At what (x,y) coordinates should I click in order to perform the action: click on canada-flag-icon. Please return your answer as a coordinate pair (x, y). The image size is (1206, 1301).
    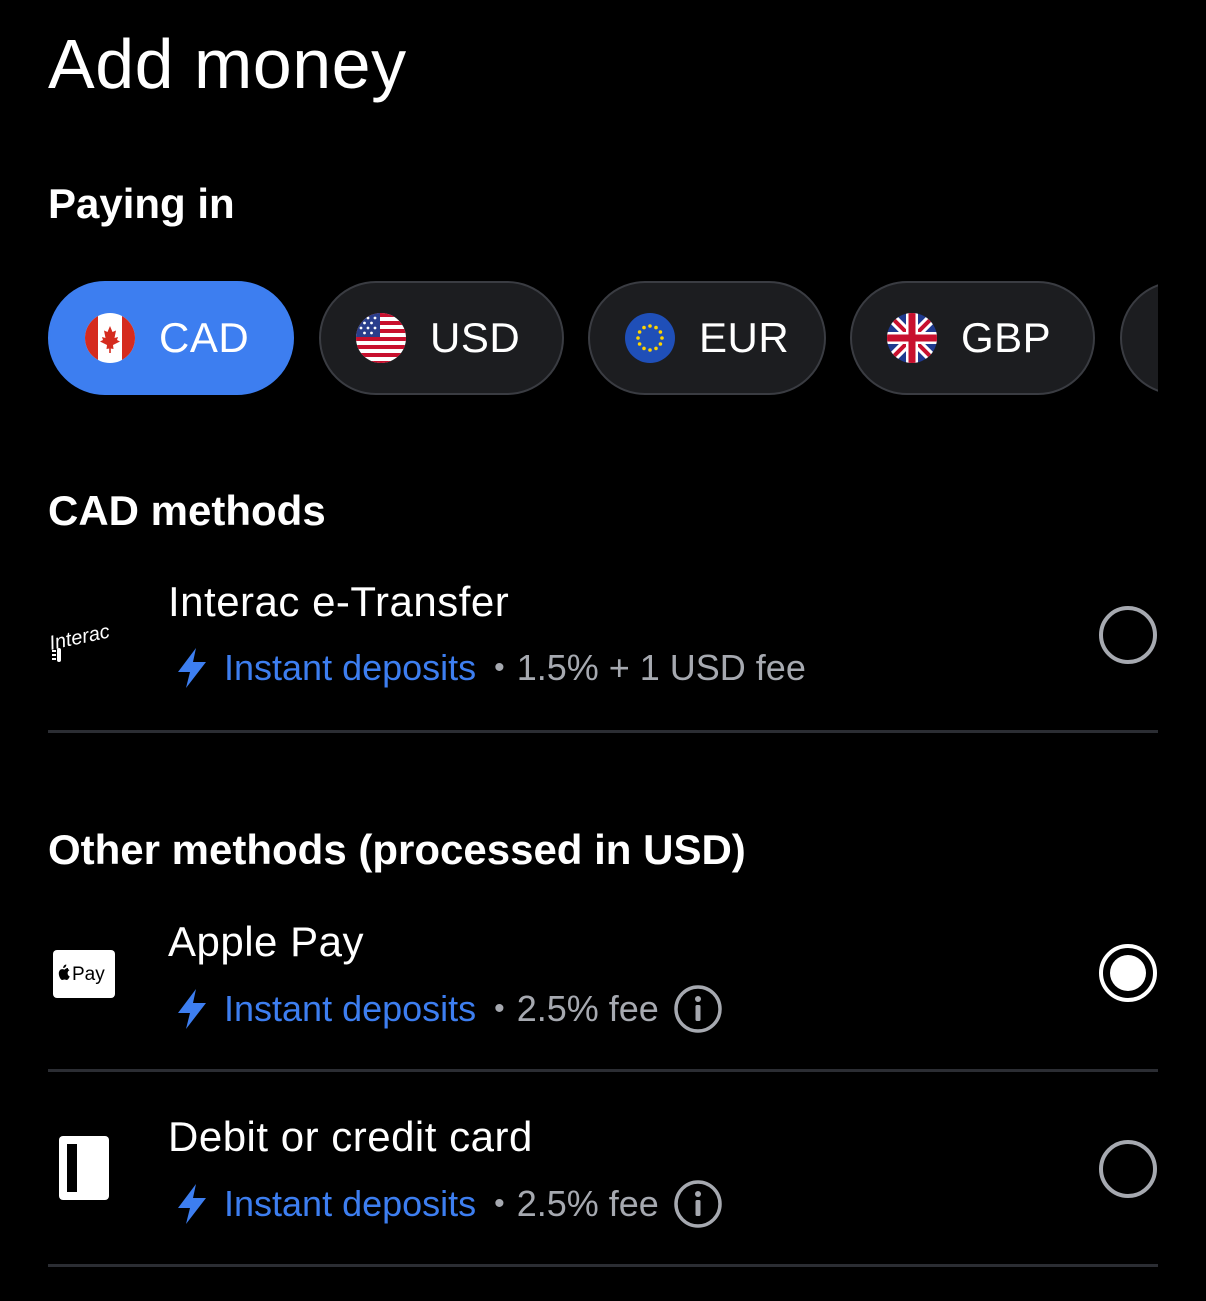
    Looking at the image, I should click on (110, 338).